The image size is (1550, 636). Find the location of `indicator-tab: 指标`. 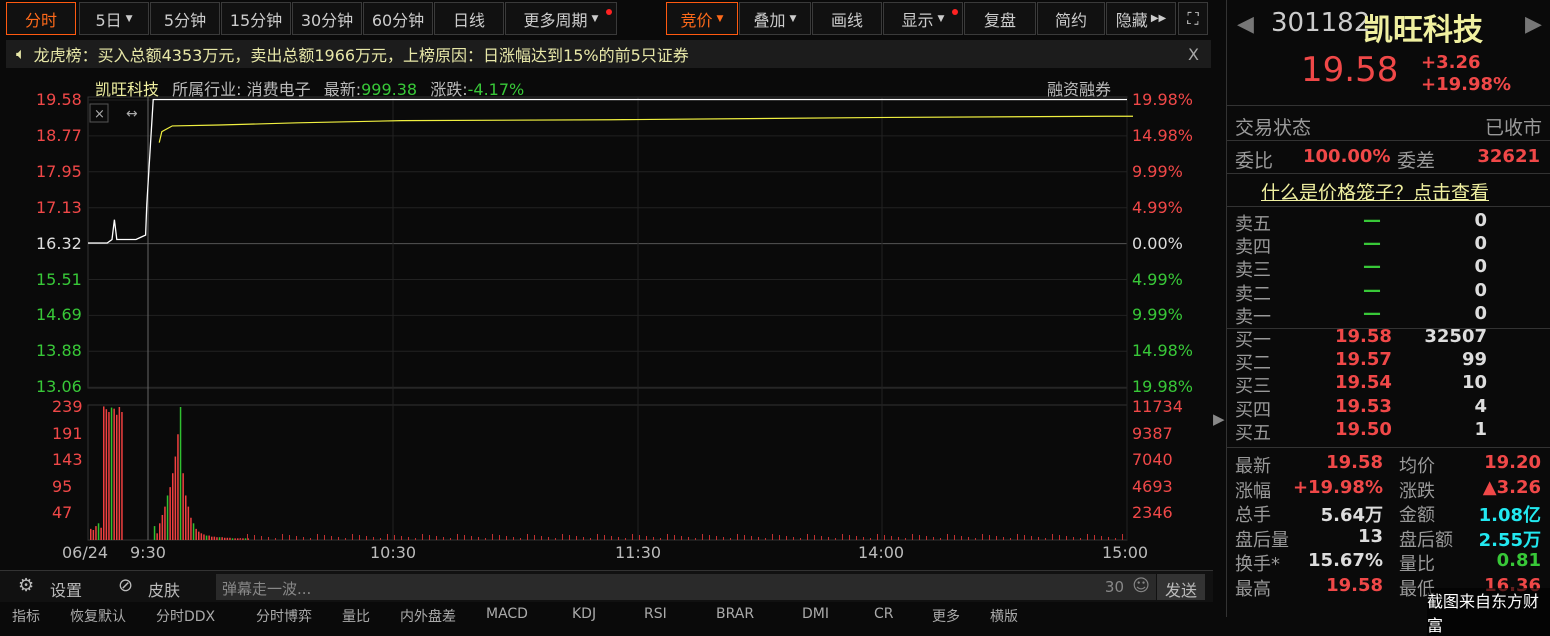

indicator-tab: 指标 is located at coordinates (26, 616).